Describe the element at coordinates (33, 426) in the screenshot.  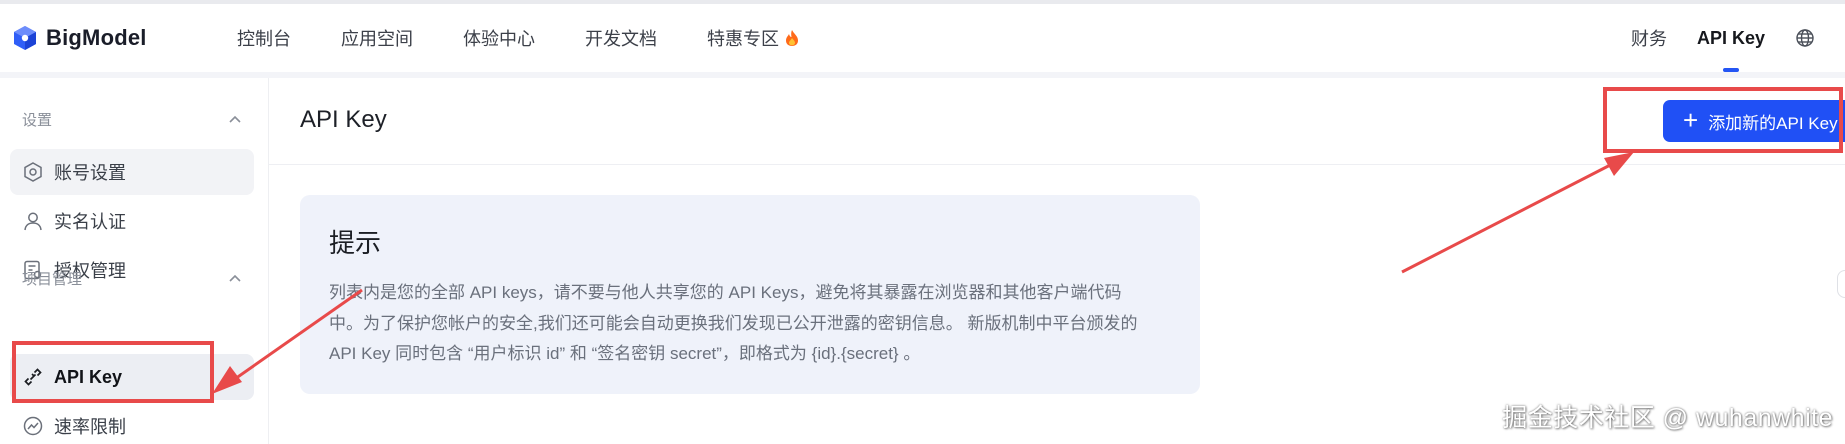
I see `trend-chart-icon` at that location.